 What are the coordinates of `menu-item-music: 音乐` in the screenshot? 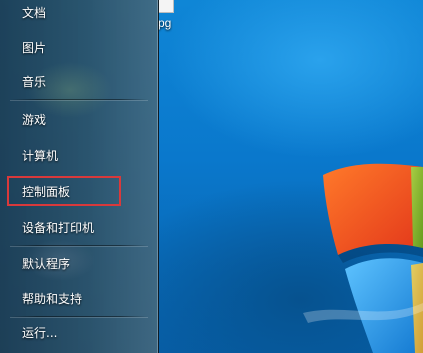 It's located at (78, 81).